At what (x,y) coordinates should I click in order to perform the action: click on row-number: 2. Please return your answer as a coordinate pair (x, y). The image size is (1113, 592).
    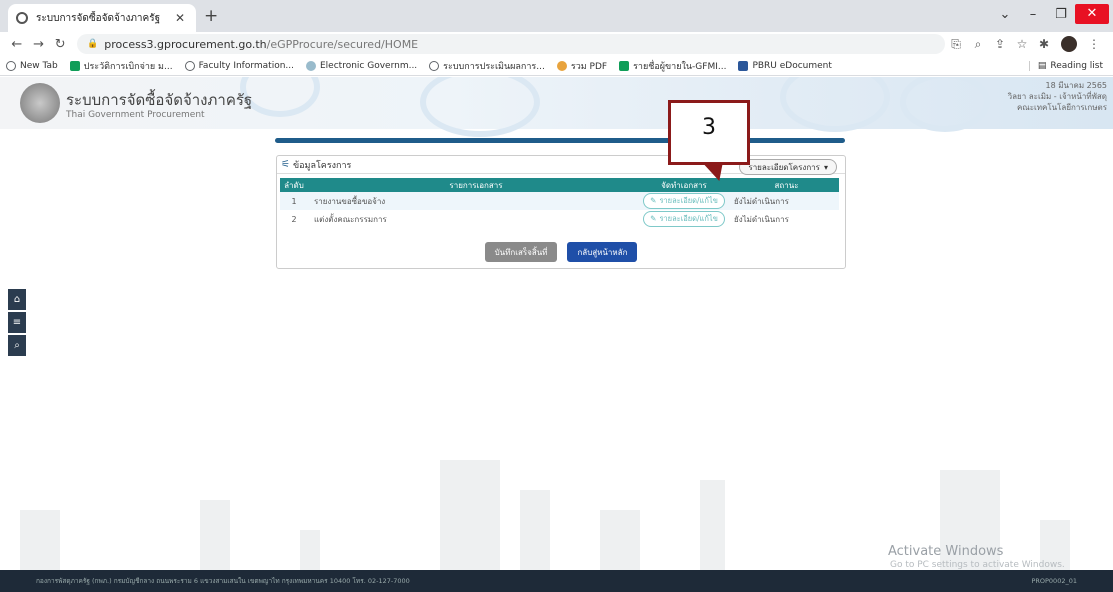
    Looking at the image, I should click on (294, 219).